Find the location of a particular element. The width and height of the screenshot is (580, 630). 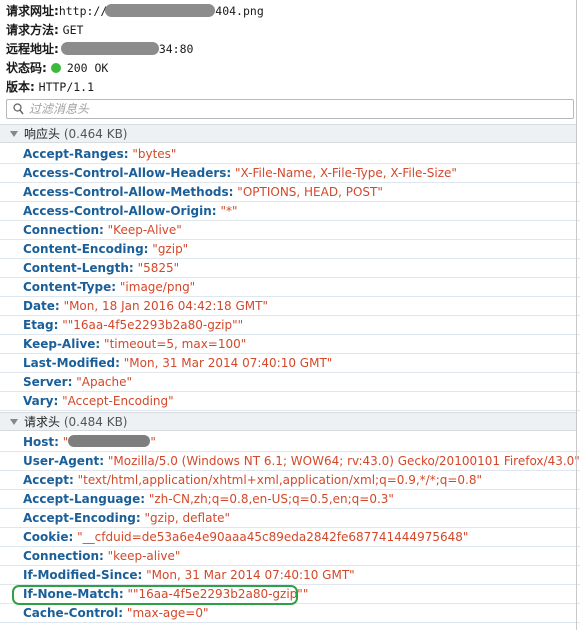

header-name: Access-Control-Allow-Origin: is located at coordinates (120, 211).